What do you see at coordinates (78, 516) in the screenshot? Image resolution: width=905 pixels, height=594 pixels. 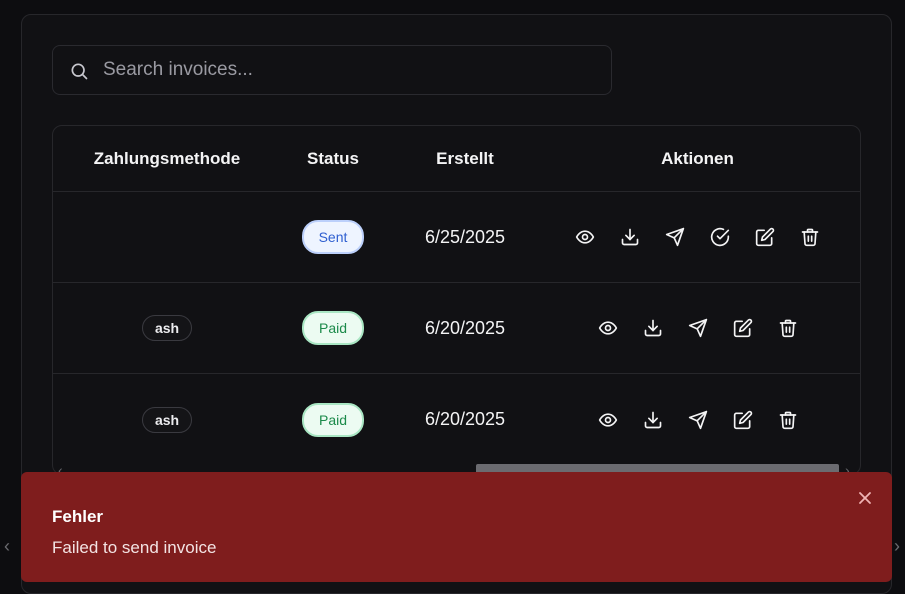 I see `toast-title: Fehler` at bounding box center [78, 516].